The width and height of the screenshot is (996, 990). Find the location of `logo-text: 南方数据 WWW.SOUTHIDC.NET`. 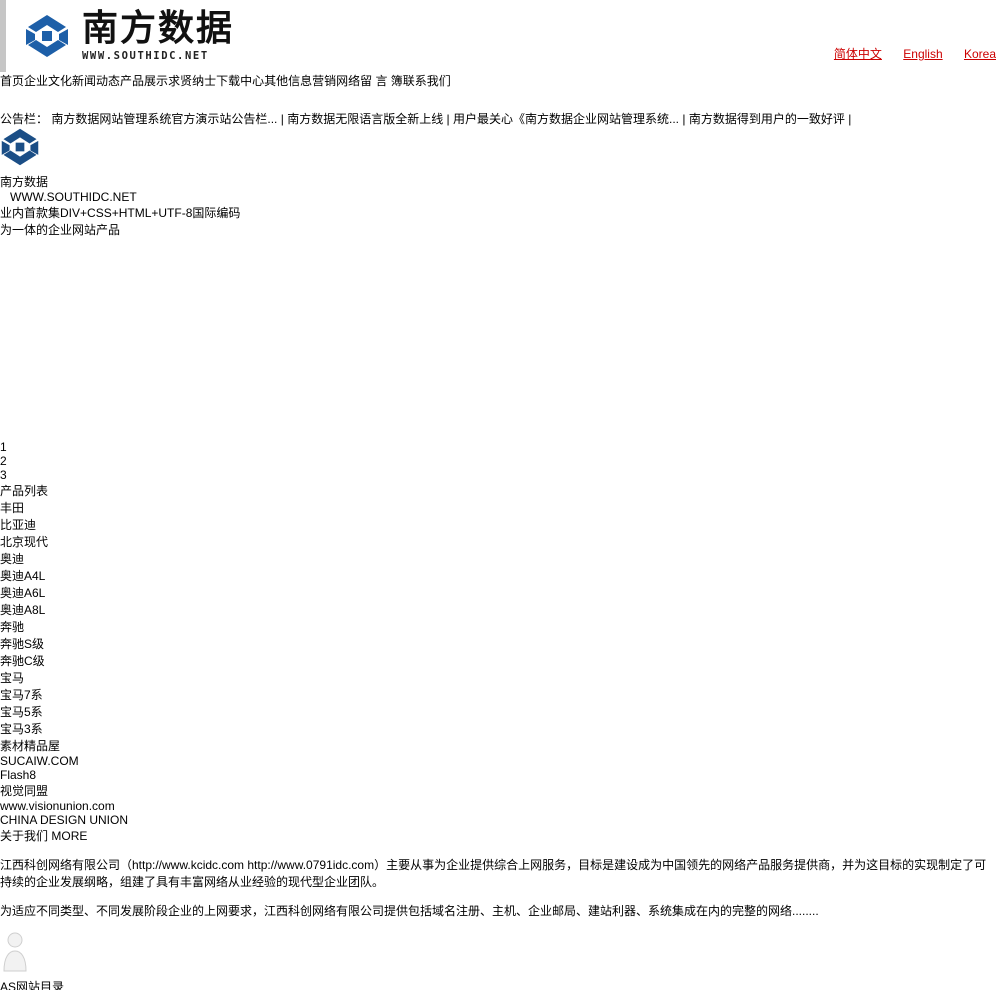

logo-text: 南方数据 WWW.SOUTHIDC.NET is located at coordinates (158, 36).